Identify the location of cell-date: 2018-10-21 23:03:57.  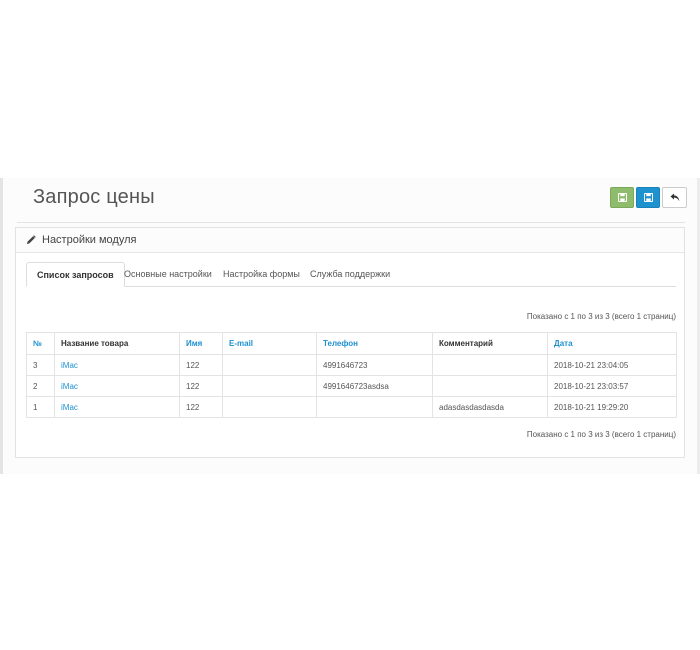
(612, 386).